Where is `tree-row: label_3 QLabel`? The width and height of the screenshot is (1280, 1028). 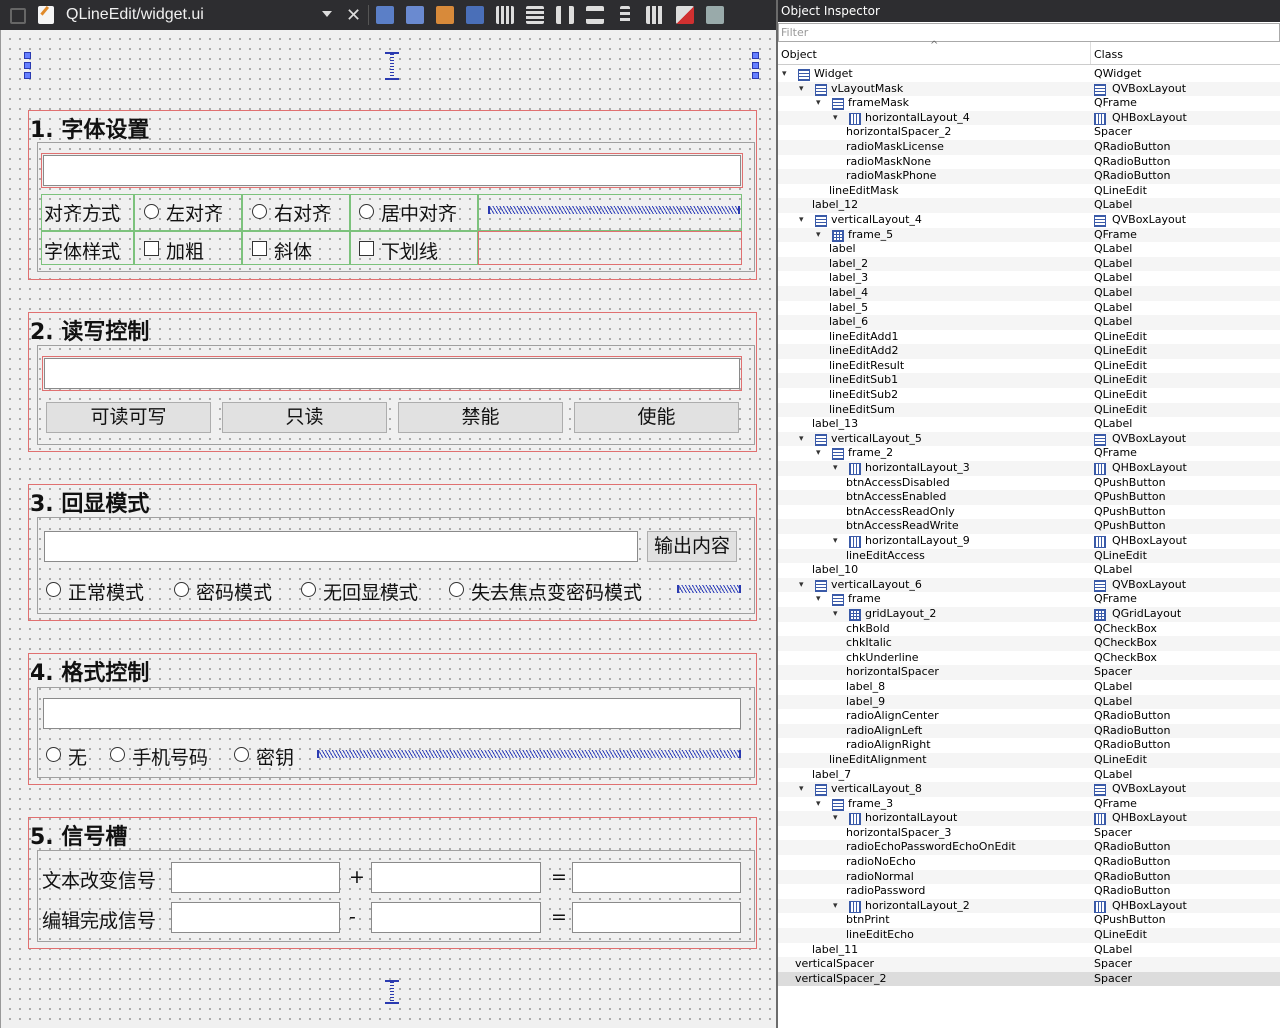
tree-row: label_3 QLabel is located at coordinates (1029, 278).